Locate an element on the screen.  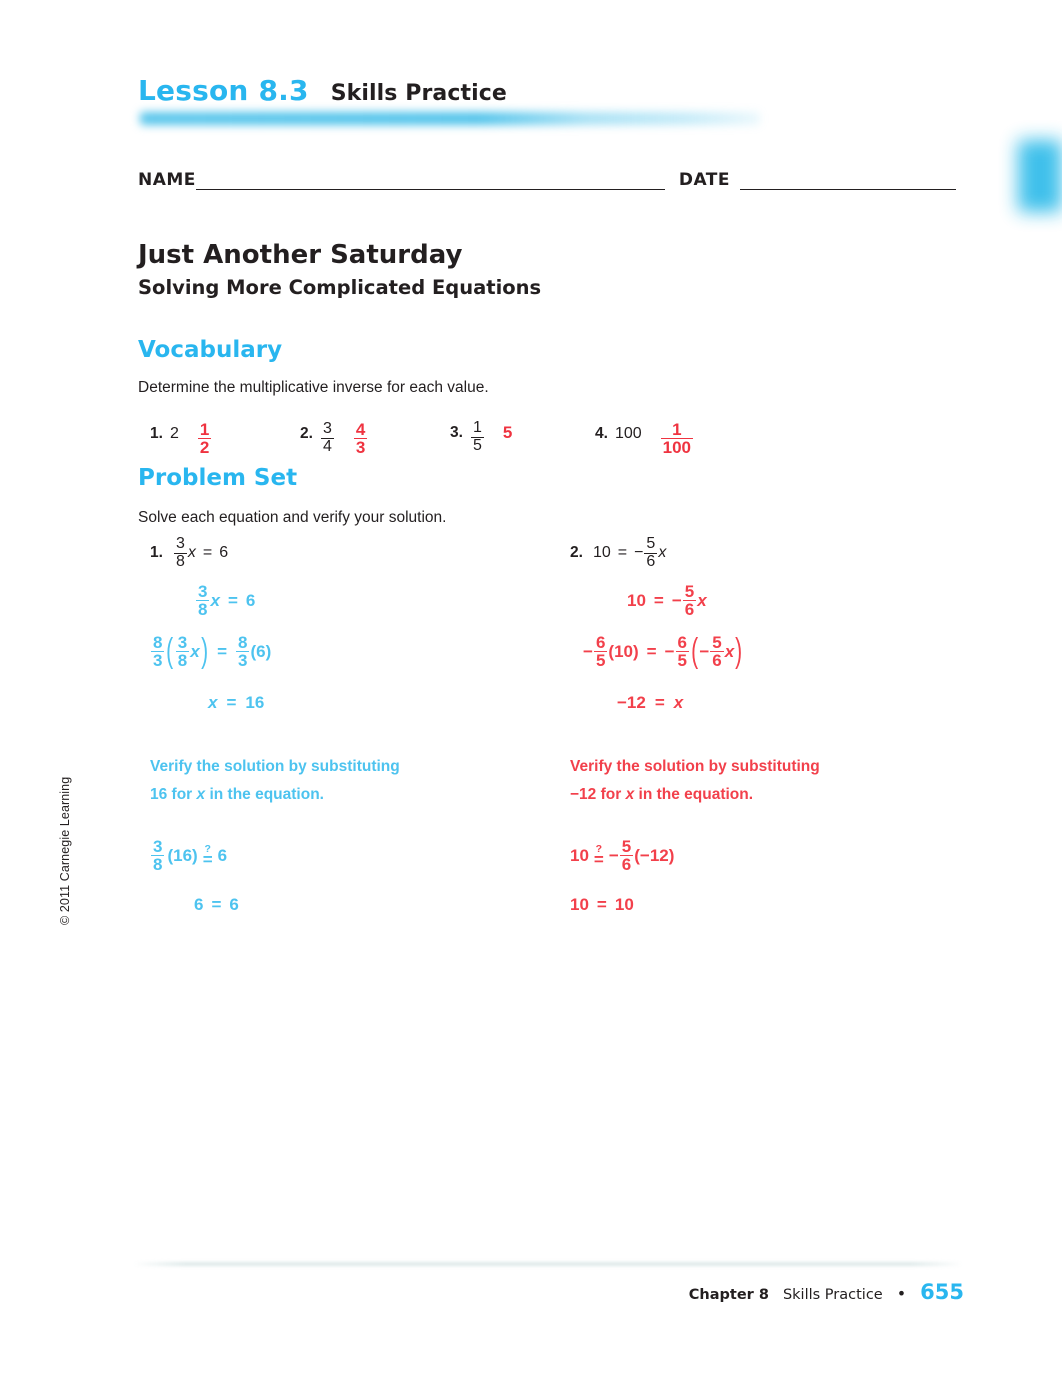
check-right: 6 is located at coordinates (234, 904).